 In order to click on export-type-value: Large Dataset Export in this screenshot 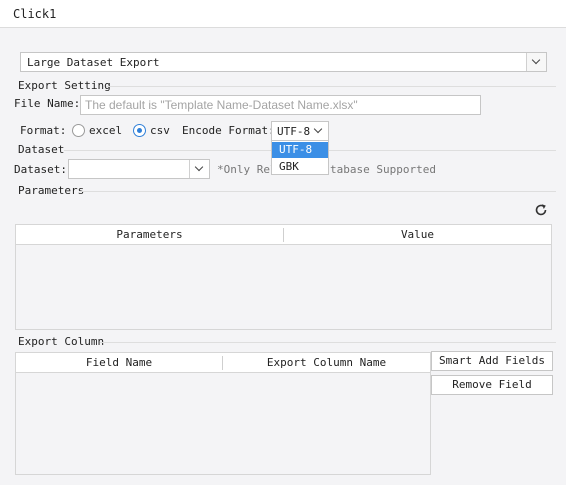, I will do `click(93, 62)`.